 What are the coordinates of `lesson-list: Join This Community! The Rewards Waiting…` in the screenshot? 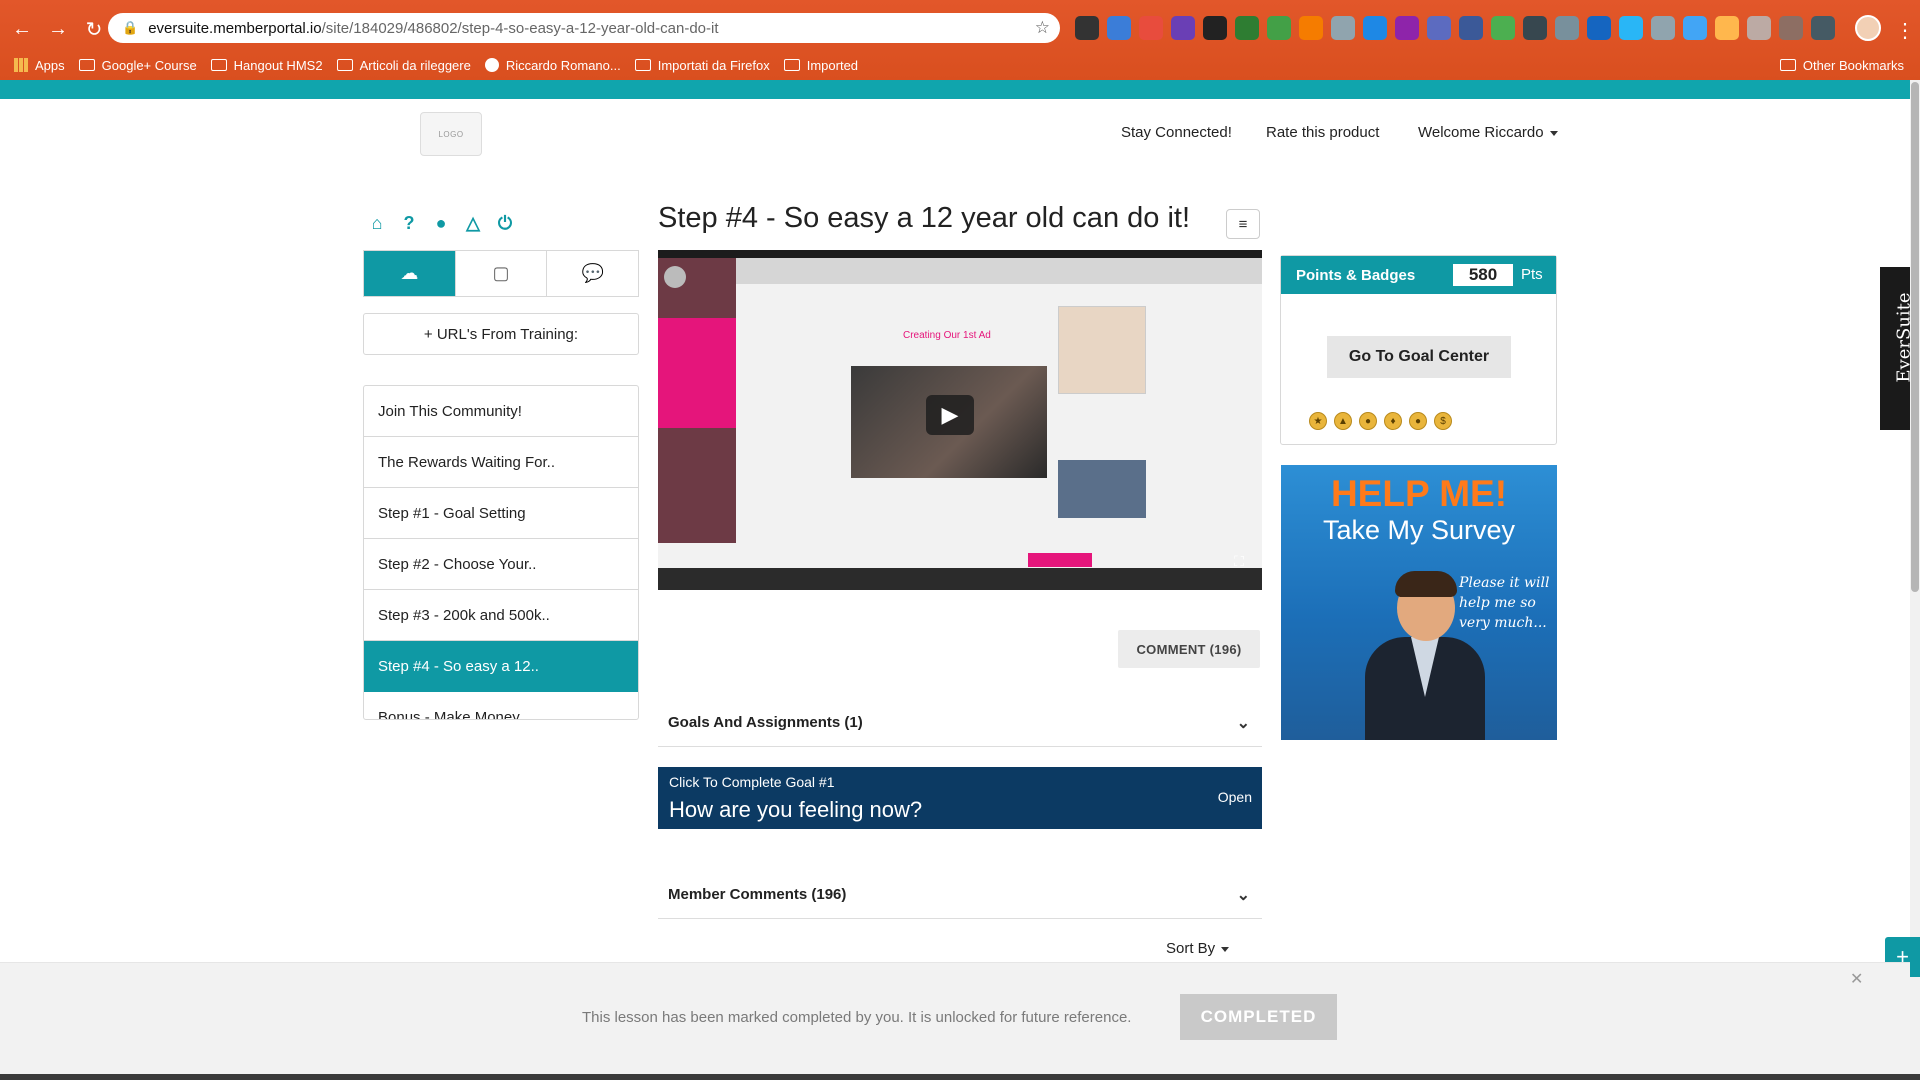 It's located at (501, 552).